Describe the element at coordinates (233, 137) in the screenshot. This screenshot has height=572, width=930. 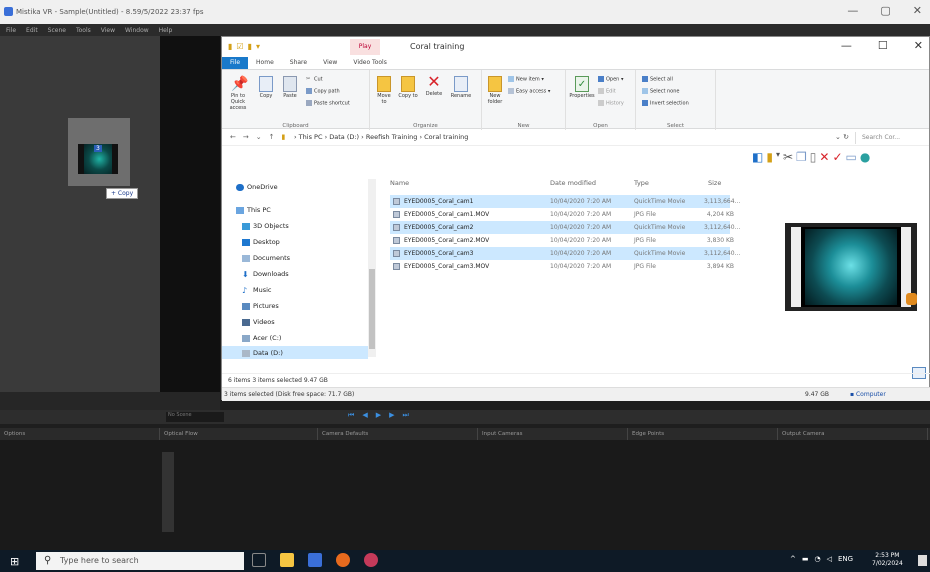
I see `back-arrow-icon: ←` at that location.